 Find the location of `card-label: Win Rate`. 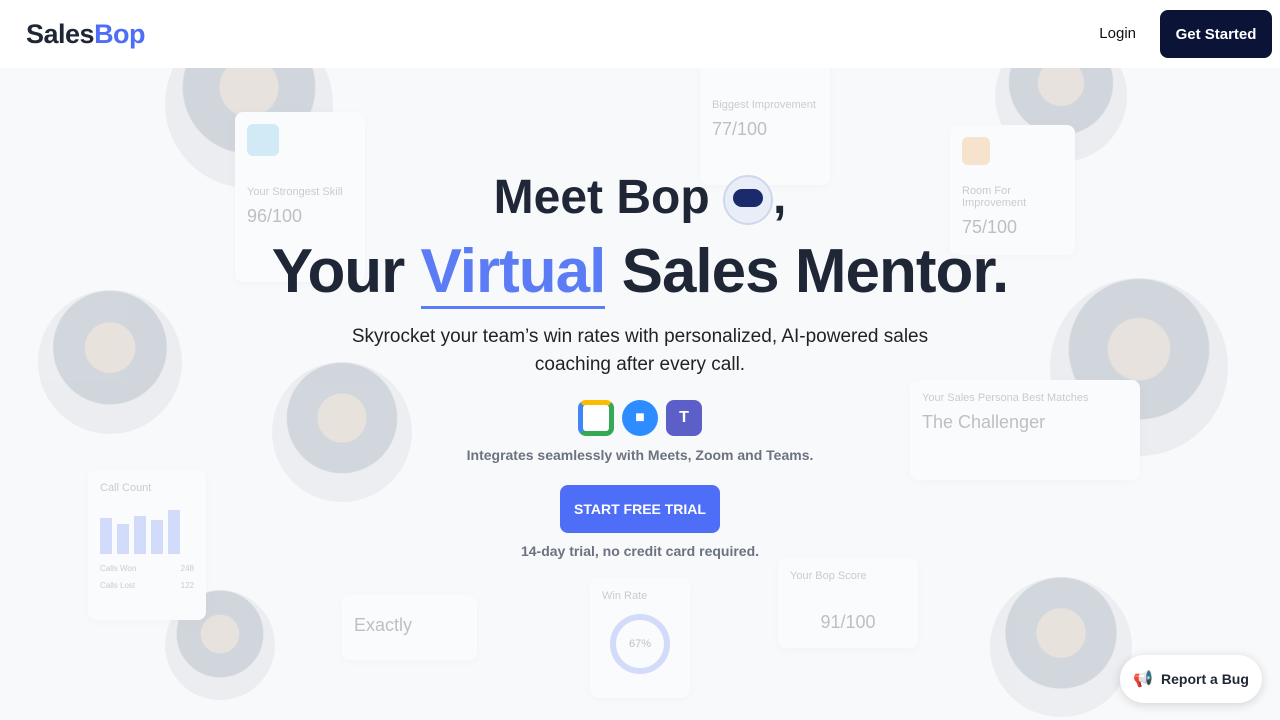

card-label: Win Rate is located at coordinates (625, 596).